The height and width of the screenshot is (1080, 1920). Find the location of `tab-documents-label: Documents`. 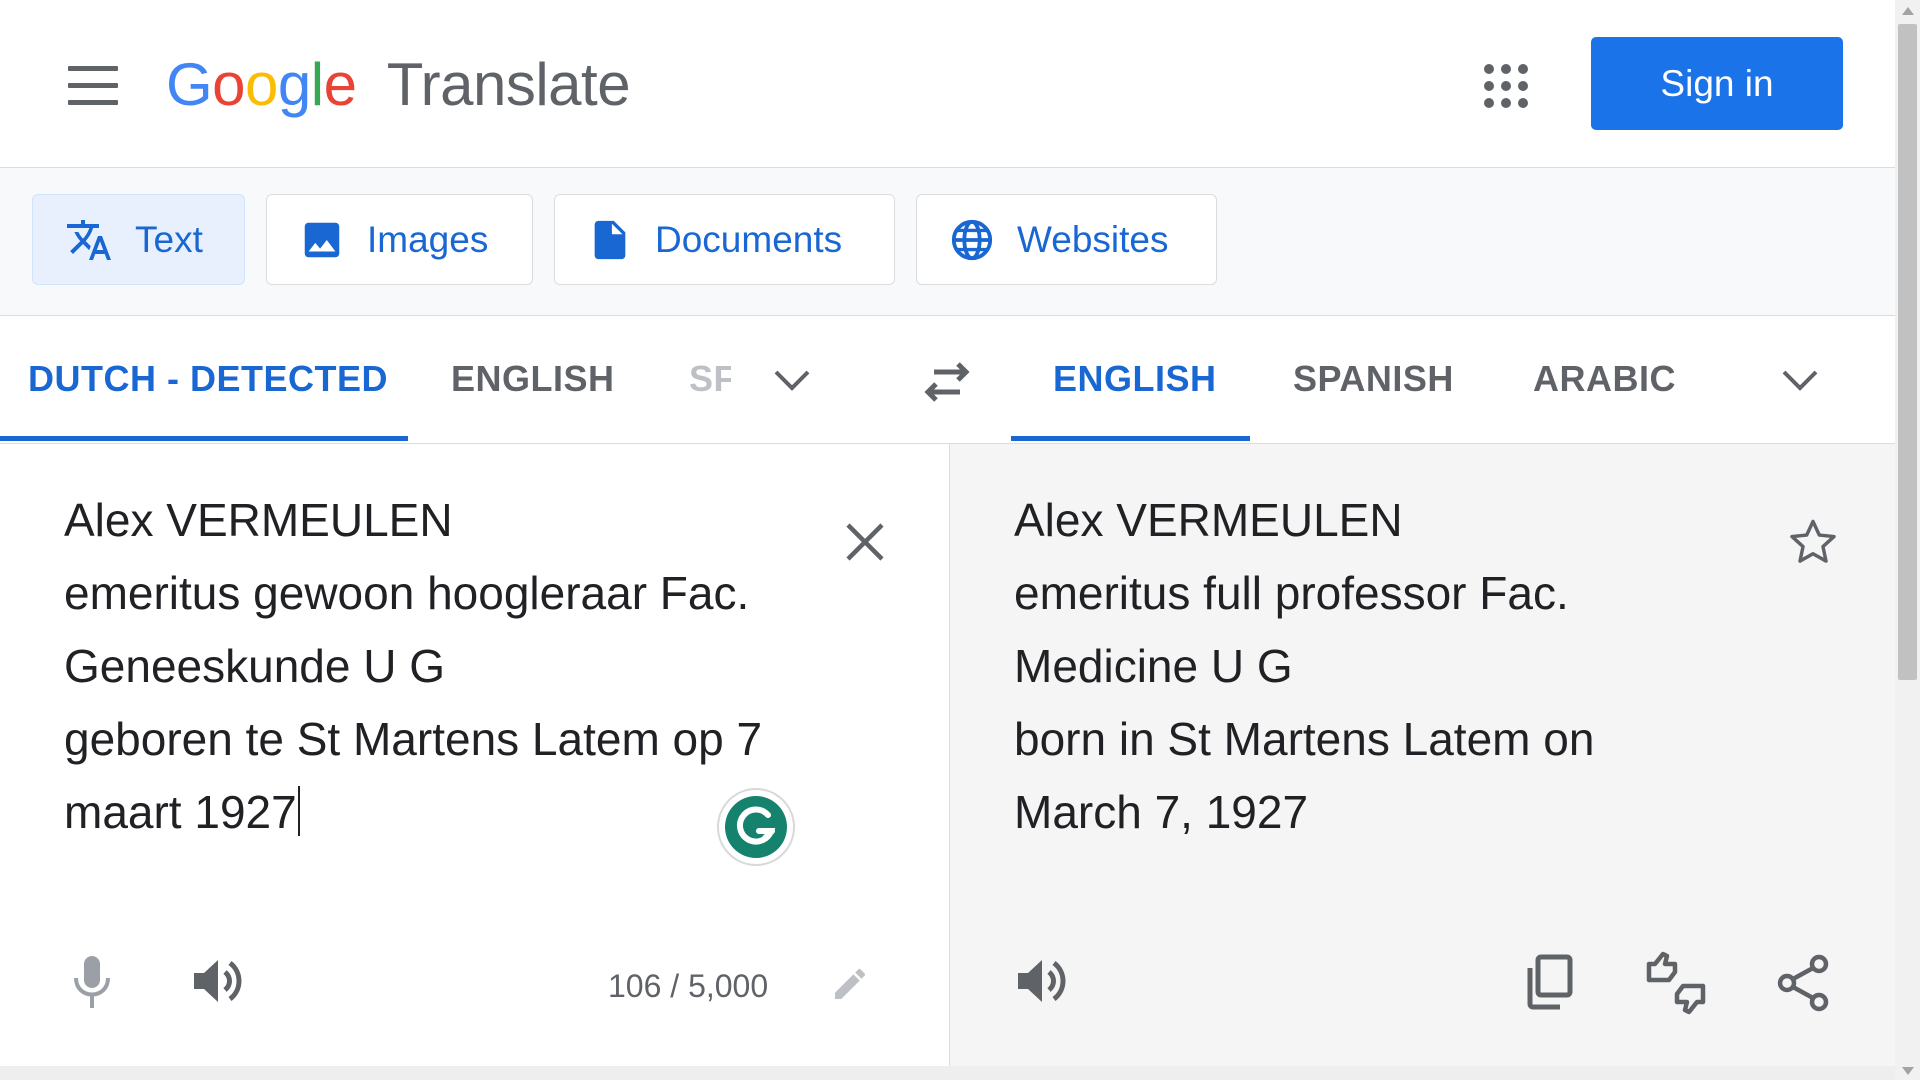

tab-documents-label: Documents is located at coordinates (749, 239).